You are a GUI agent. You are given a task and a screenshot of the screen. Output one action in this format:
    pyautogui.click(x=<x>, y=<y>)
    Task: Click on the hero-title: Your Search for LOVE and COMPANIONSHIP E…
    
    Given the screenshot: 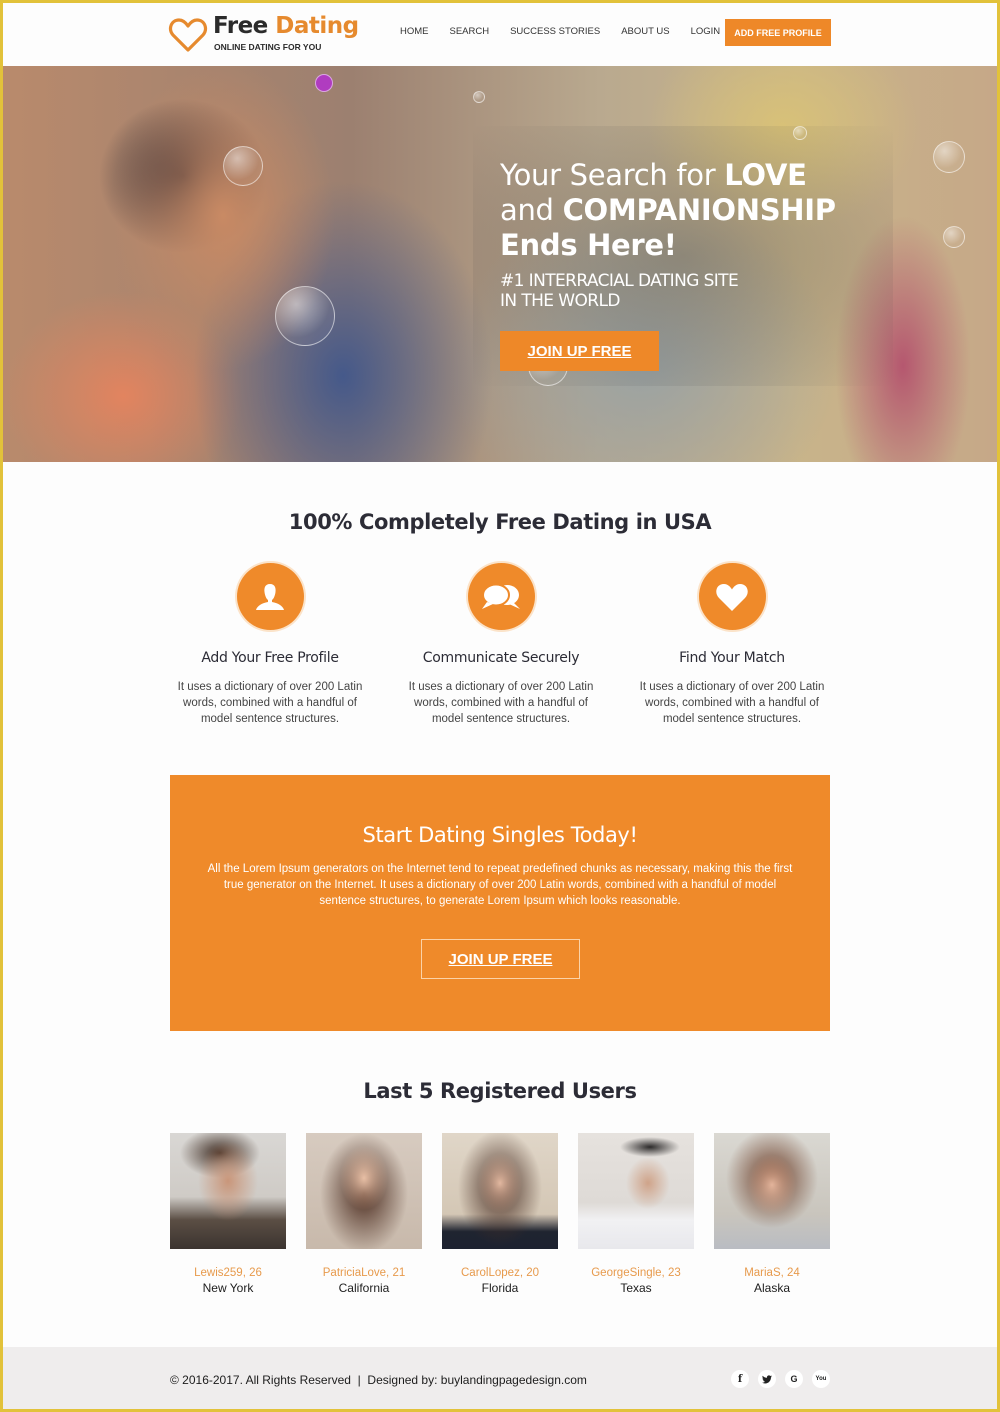 What is the action you would take?
    pyautogui.click(x=668, y=210)
    